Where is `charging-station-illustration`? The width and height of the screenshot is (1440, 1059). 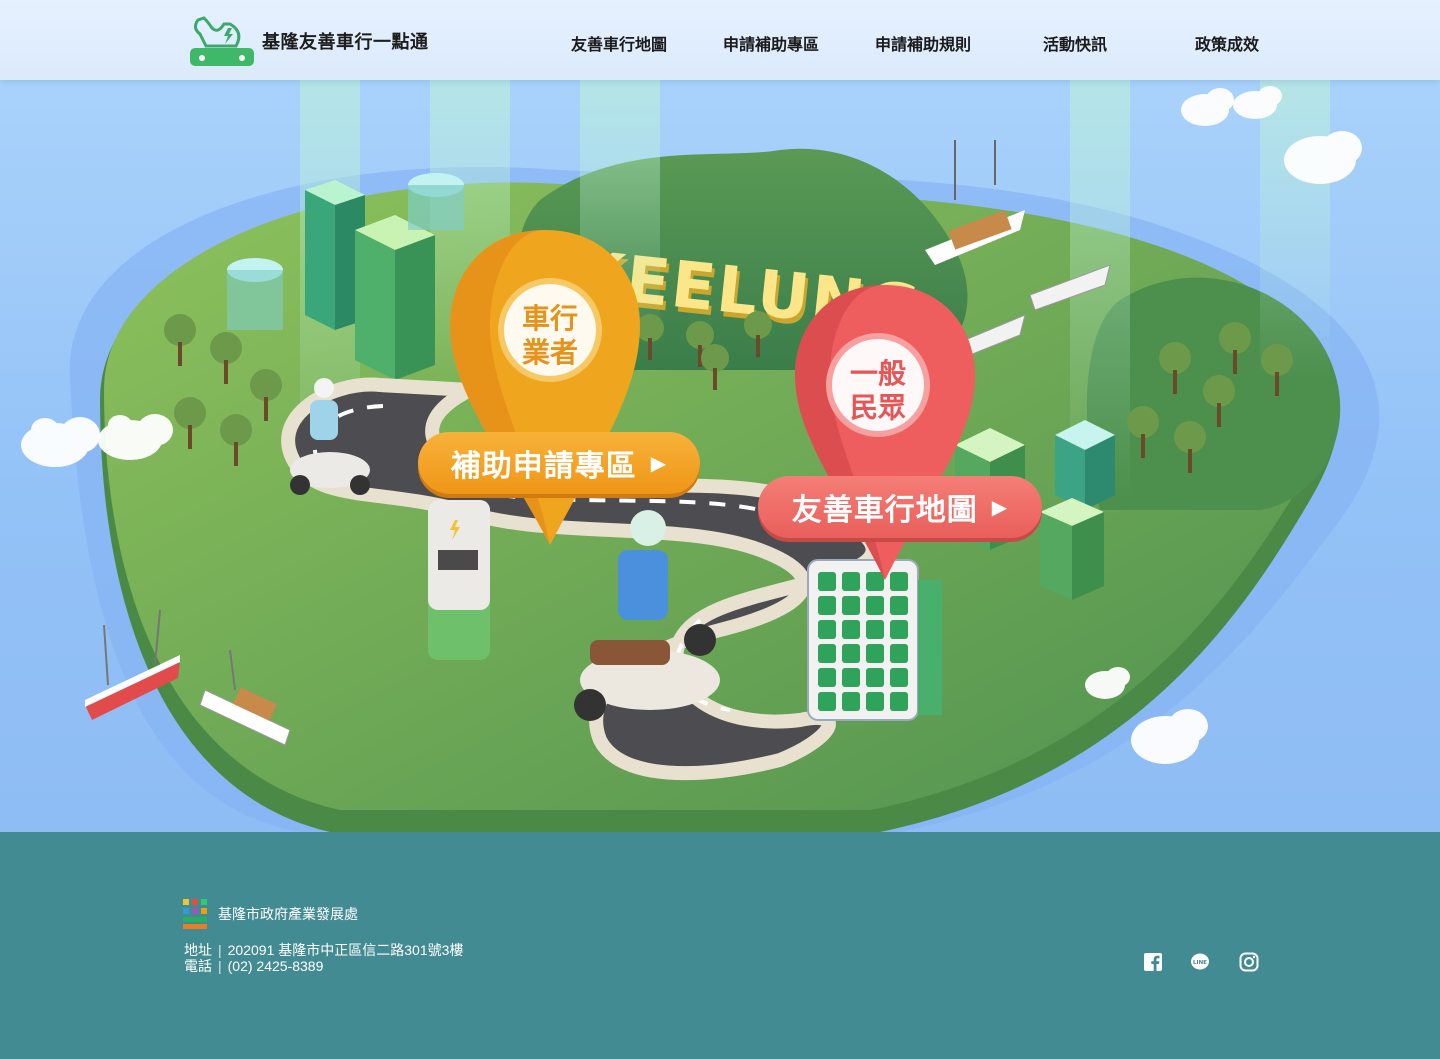 charging-station-illustration is located at coordinates (459, 580).